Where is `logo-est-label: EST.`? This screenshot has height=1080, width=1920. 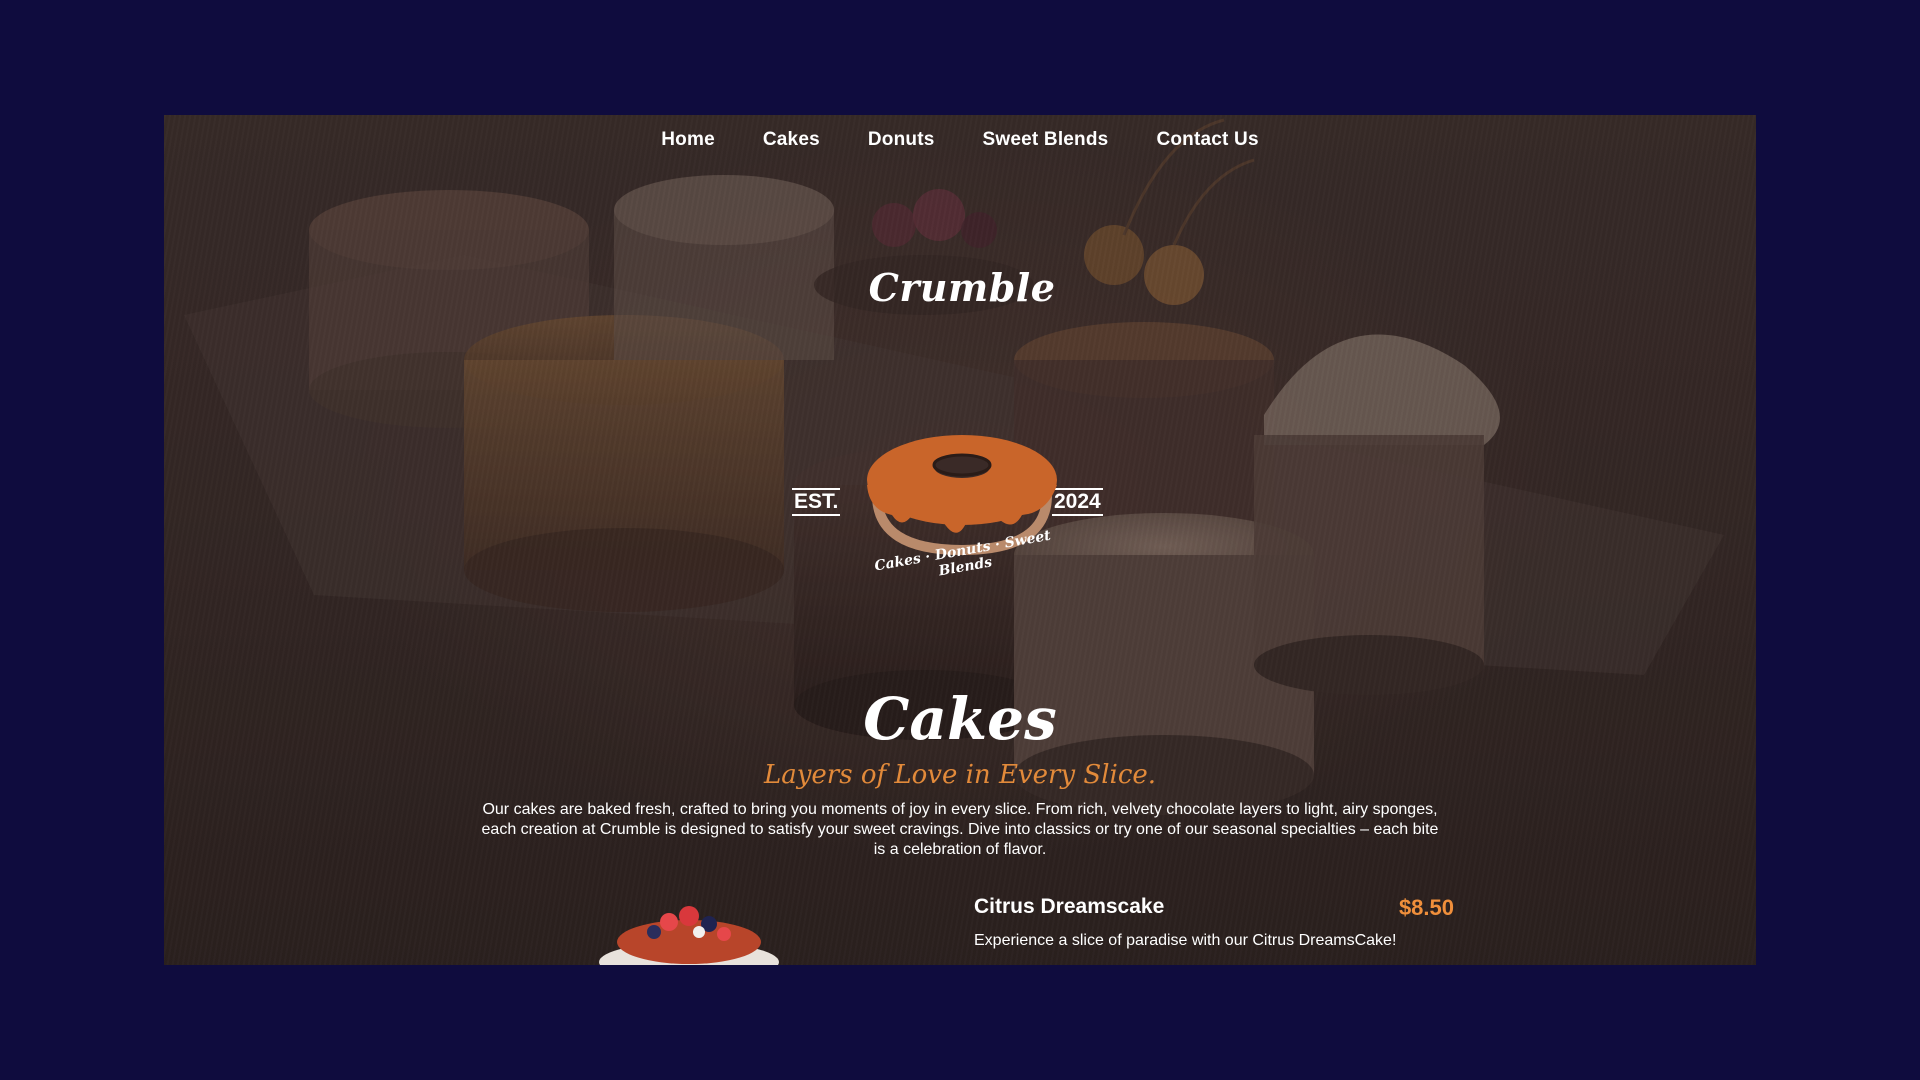 logo-est-label: EST. is located at coordinates (816, 502).